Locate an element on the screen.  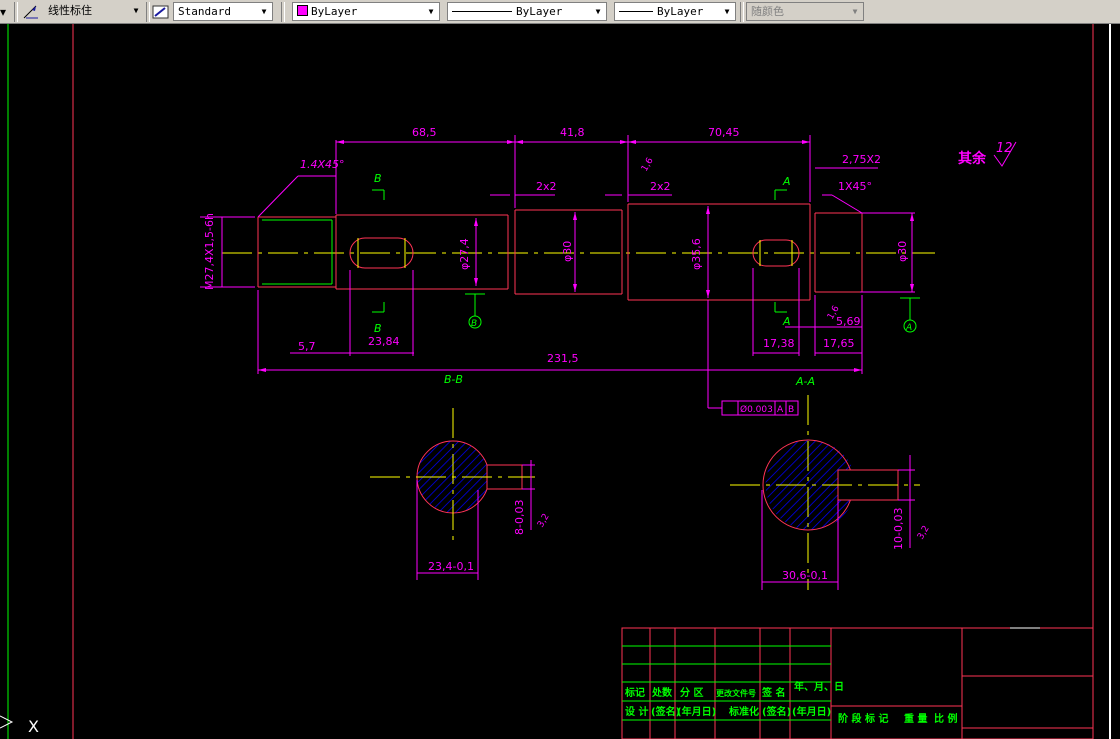
tolerance-frame-value: Ø0.003 is located at coordinates (756, 409).